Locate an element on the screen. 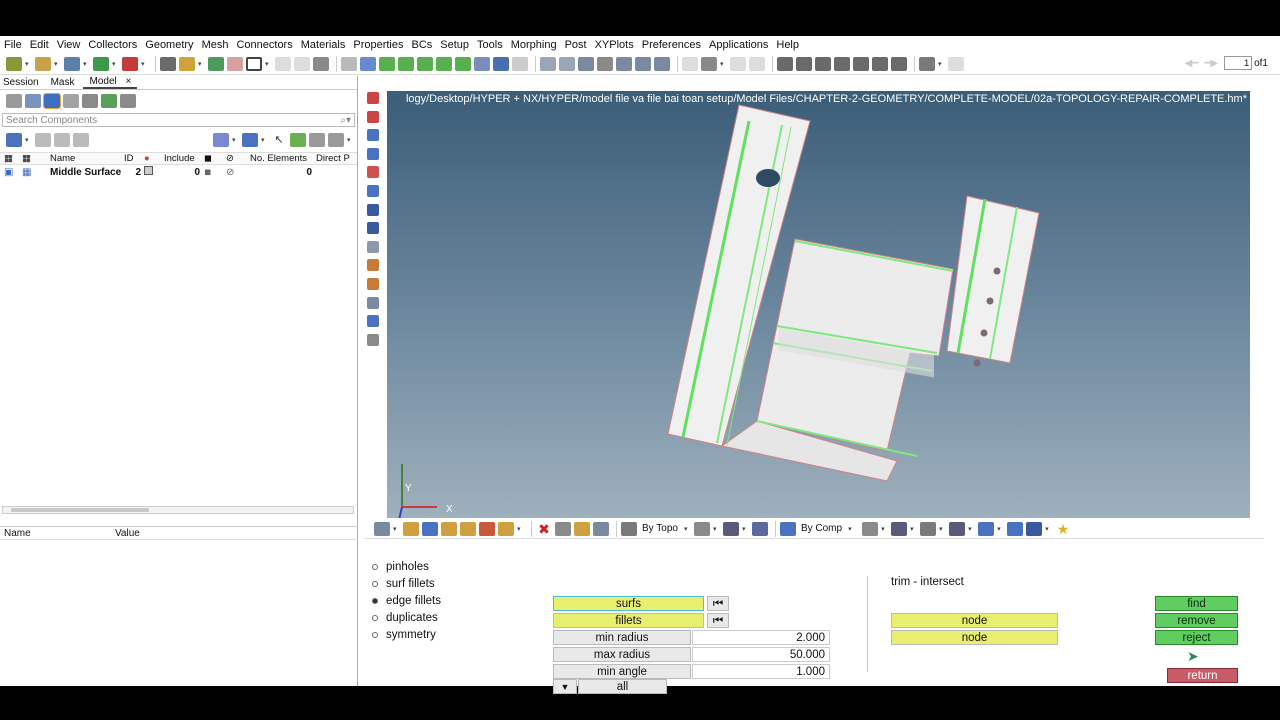  mass-icon is located at coordinates (373, 339).